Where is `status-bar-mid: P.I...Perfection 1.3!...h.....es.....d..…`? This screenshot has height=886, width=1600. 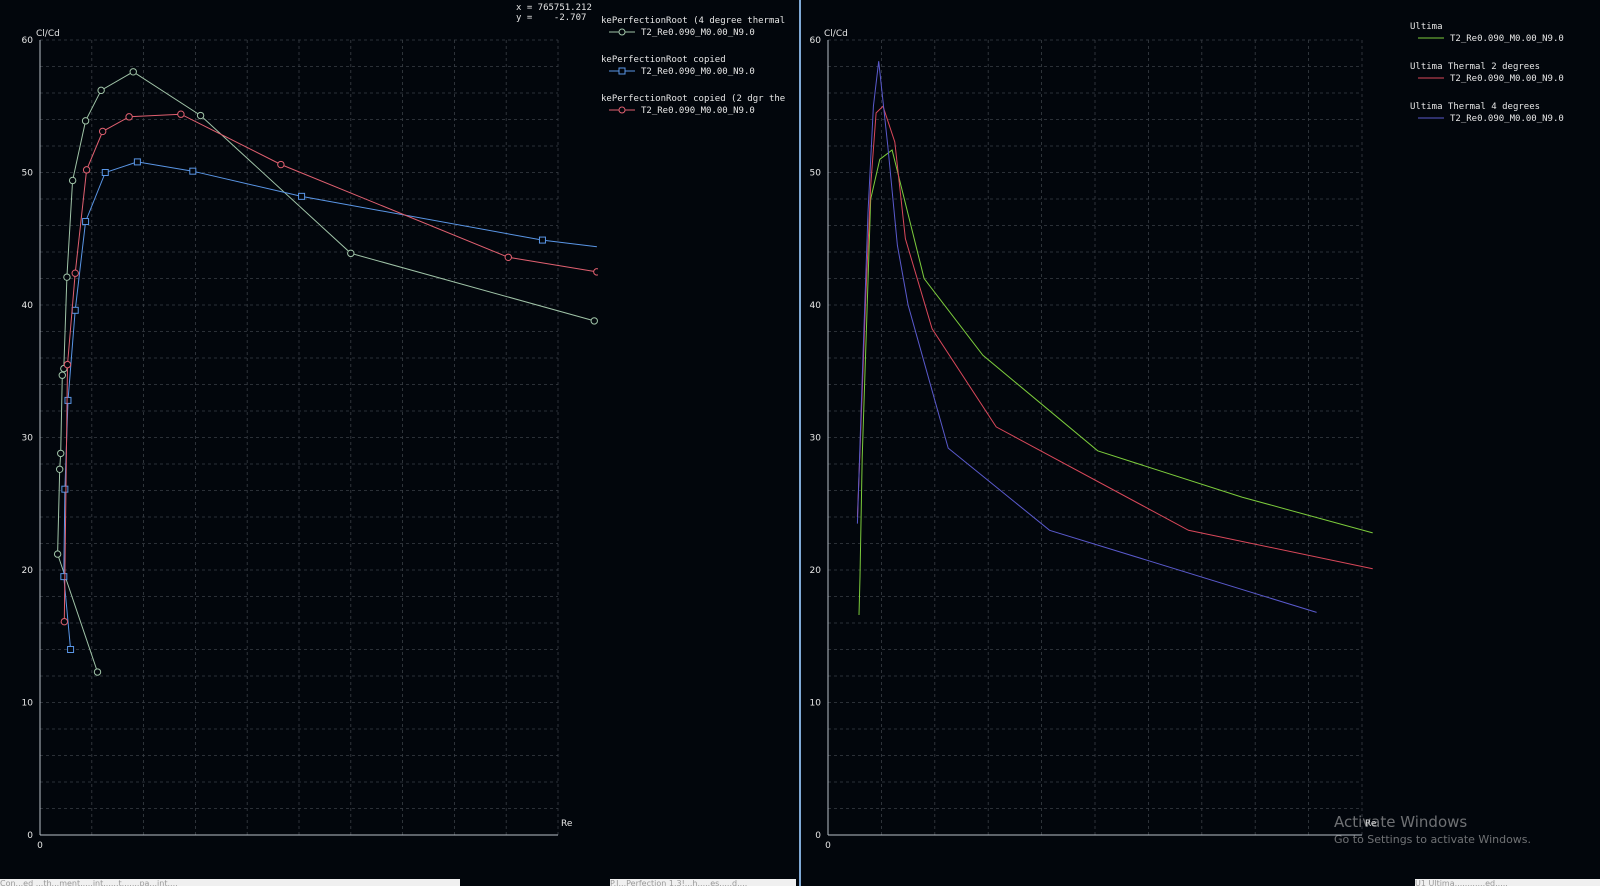
status-bar-mid: P.I...Perfection 1.3!...h.....es.....d..… is located at coordinates (703, 882).